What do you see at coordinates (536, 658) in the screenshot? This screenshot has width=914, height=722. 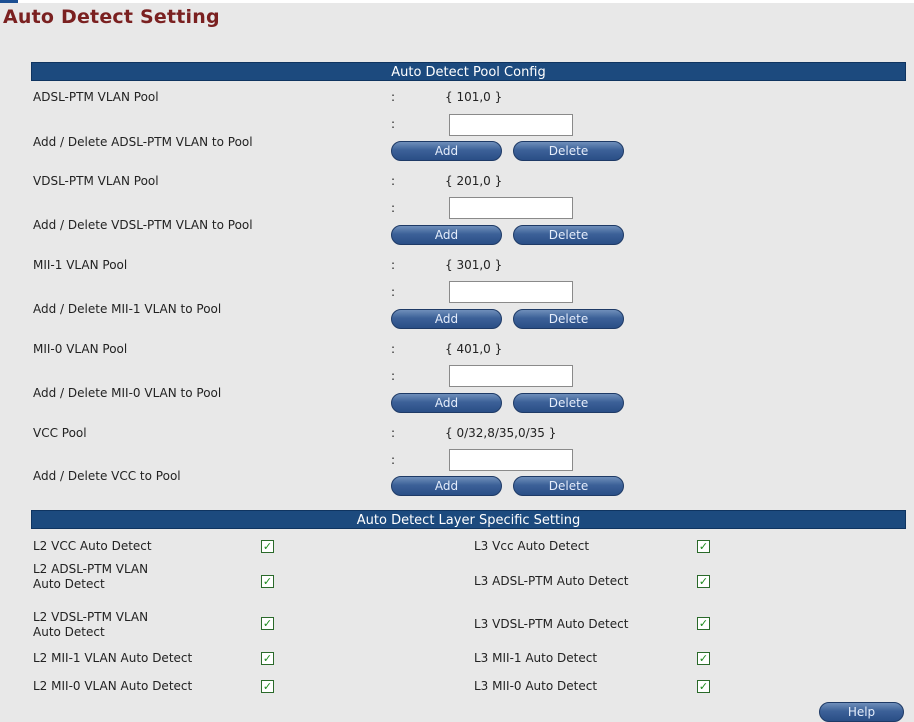 I see `l3-mii-1-auto-detect-label: L3 MII-1 Auto Detect` at bounding box center [536, 658].